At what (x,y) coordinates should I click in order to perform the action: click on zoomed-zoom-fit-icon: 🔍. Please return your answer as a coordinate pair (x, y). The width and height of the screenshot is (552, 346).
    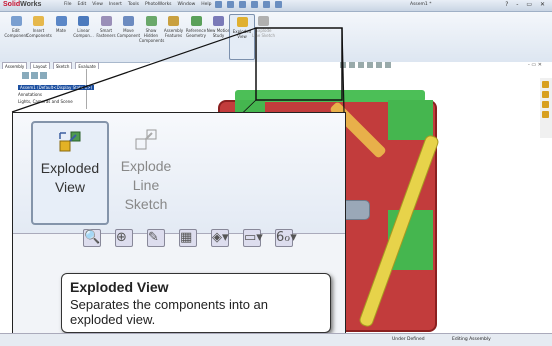
    Looking at the image, I should click on (92, 238).